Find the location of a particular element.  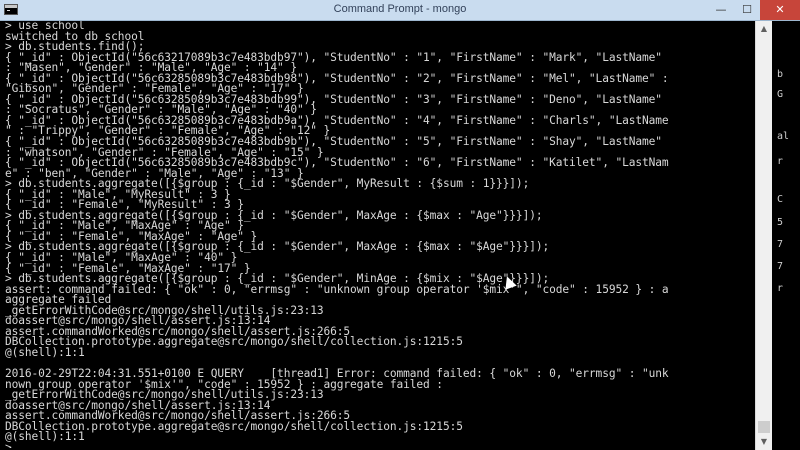

console-line: > is located at coordinates (8, 444).